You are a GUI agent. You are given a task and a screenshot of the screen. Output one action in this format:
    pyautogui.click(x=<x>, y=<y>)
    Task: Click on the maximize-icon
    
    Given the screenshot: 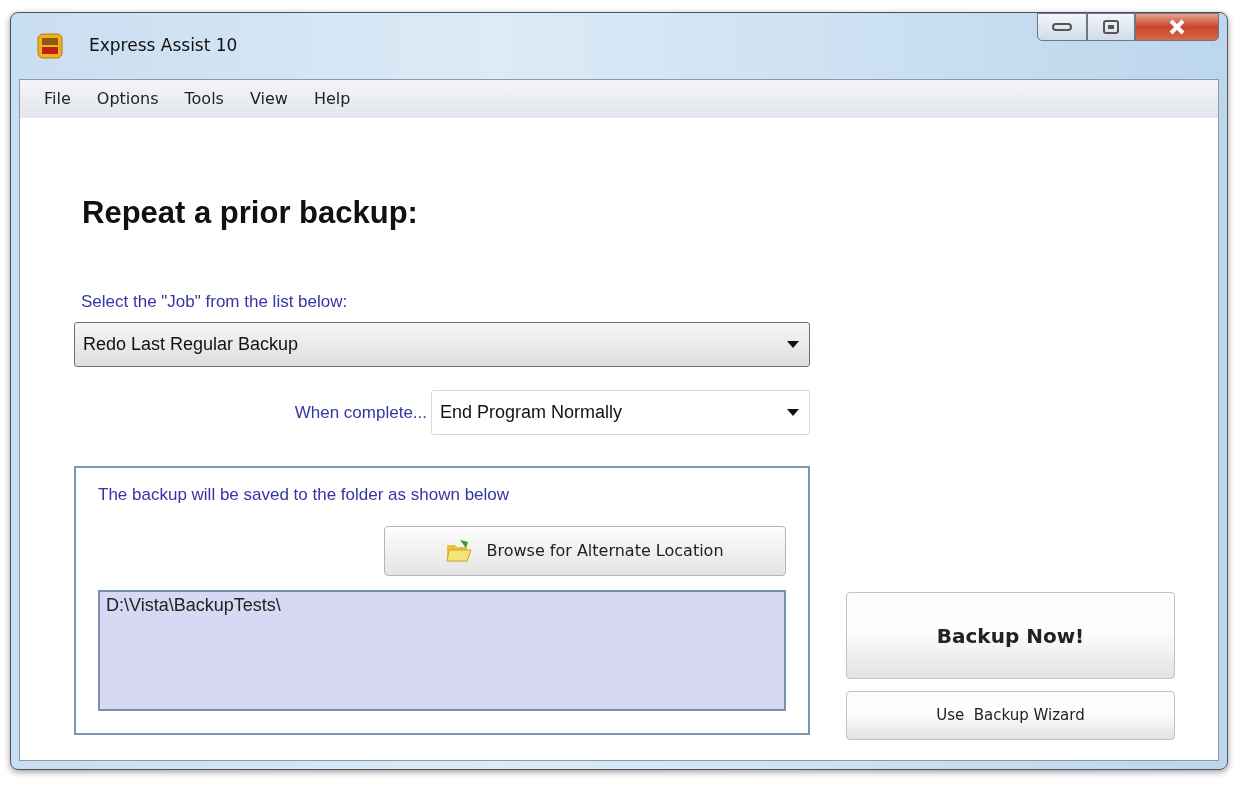 What is the action you would take?
    pyautogui.click(x=1111, y=27)
    